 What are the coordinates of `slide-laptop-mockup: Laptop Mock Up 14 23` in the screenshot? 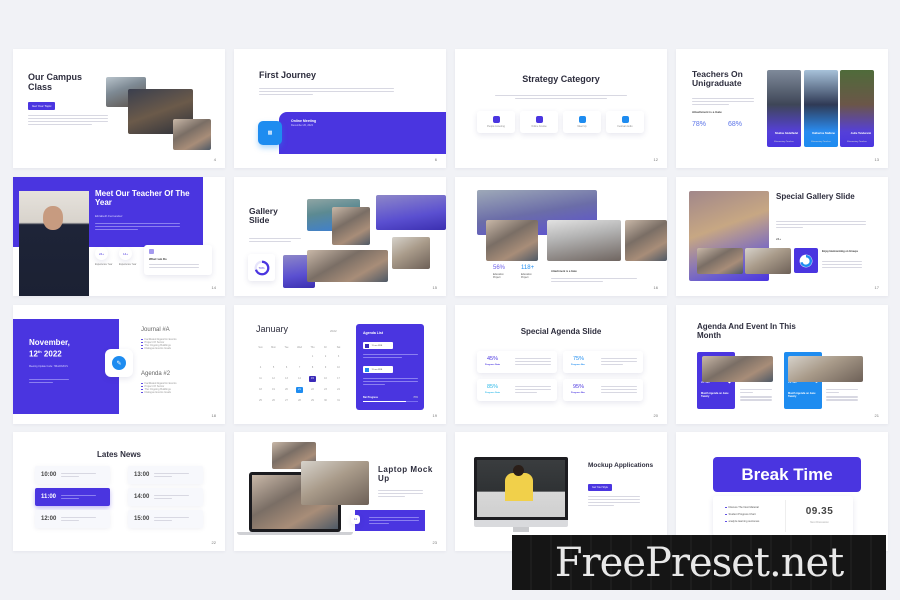 It's located at (340, 491).